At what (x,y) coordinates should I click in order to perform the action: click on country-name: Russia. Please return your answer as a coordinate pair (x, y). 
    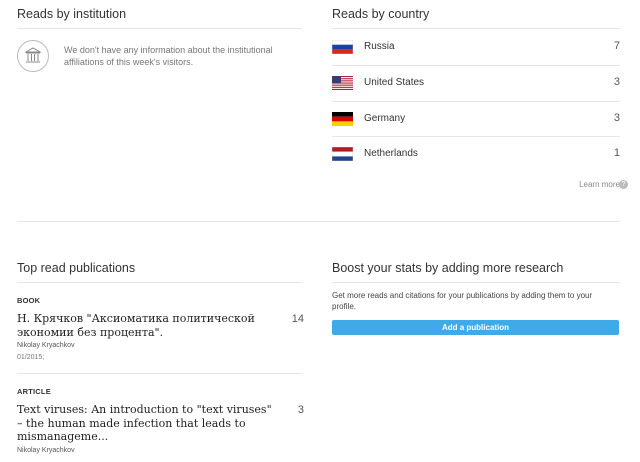
    Looking at the image, I should click on (379, 46).